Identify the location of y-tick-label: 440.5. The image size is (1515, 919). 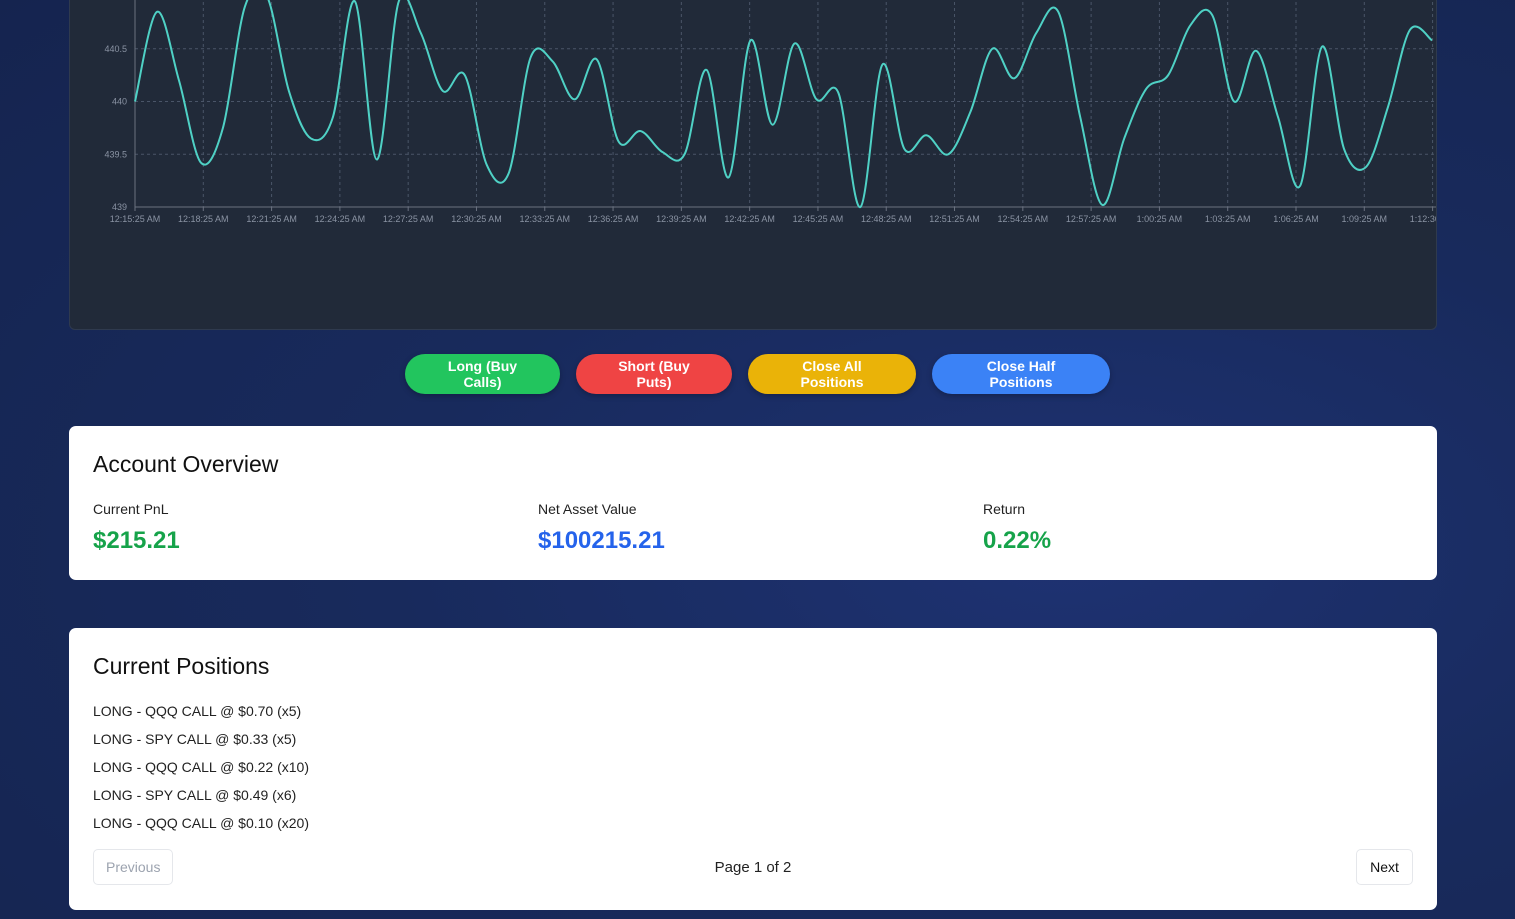
(115, 49).